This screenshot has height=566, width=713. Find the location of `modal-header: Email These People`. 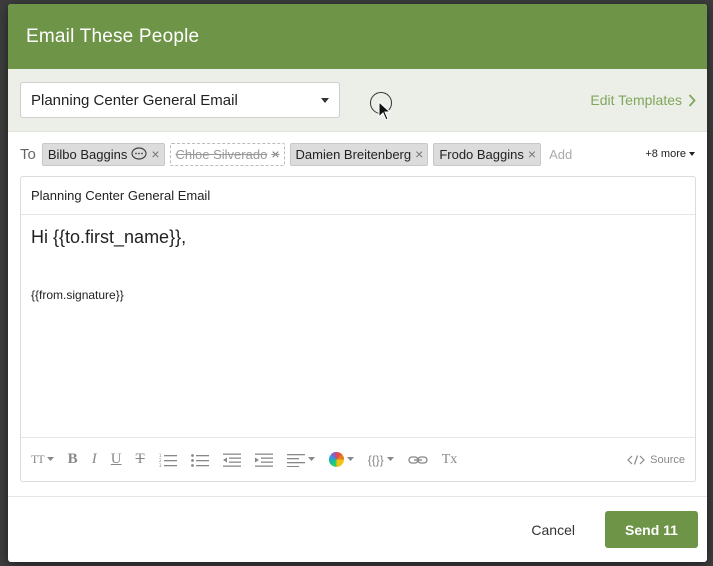

modal-header: Email These People is located at coordinates (357, 36).